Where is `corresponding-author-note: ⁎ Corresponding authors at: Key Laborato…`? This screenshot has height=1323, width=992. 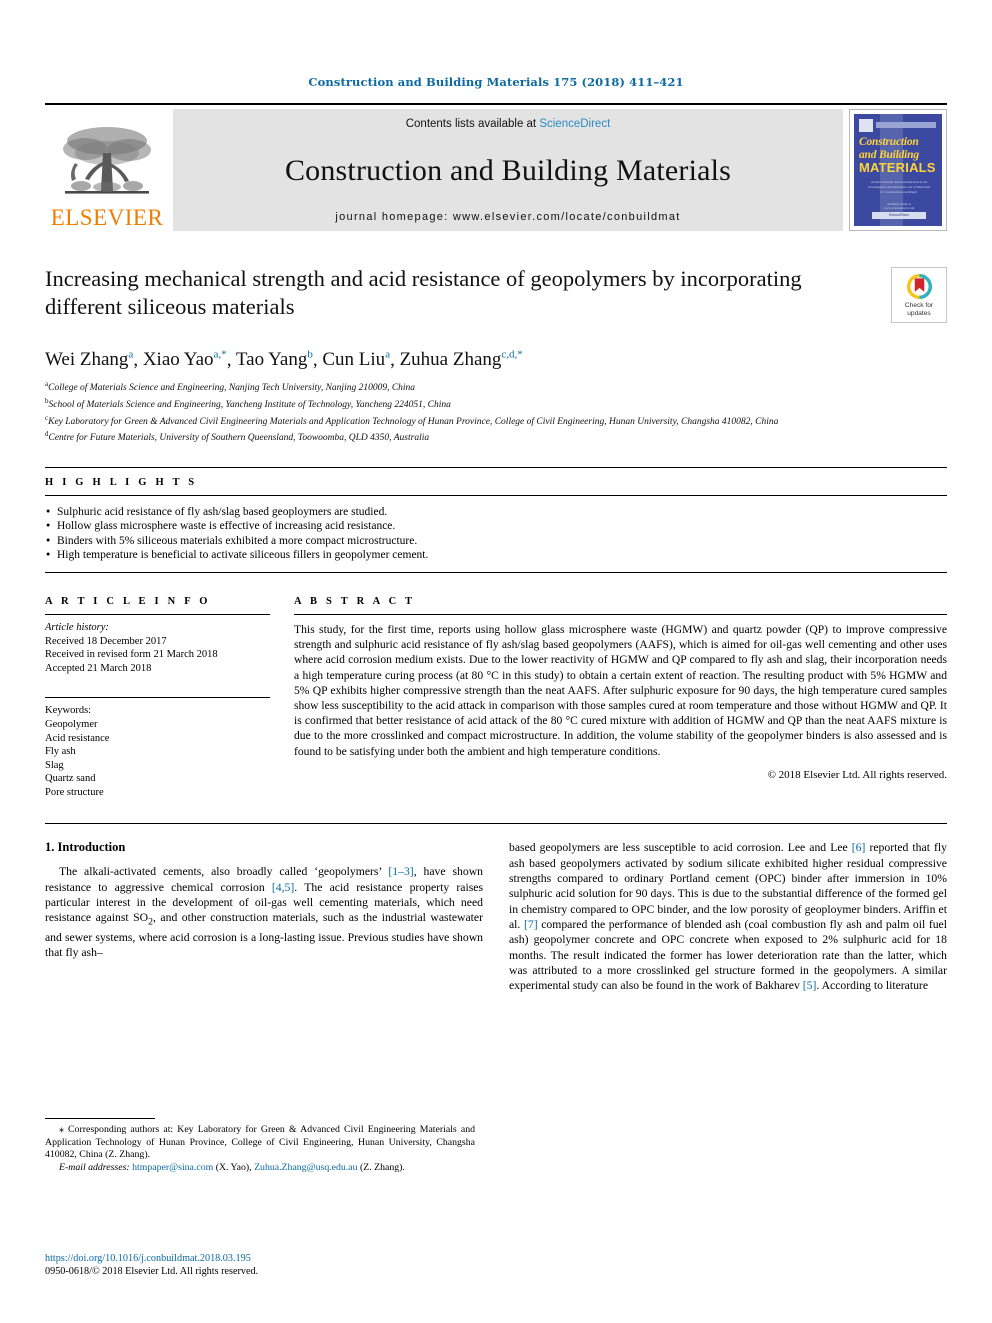
corresponding-author-note: ⁎ Corresponding authors at: Key Laborato… is located at coordinates (260, 1149).